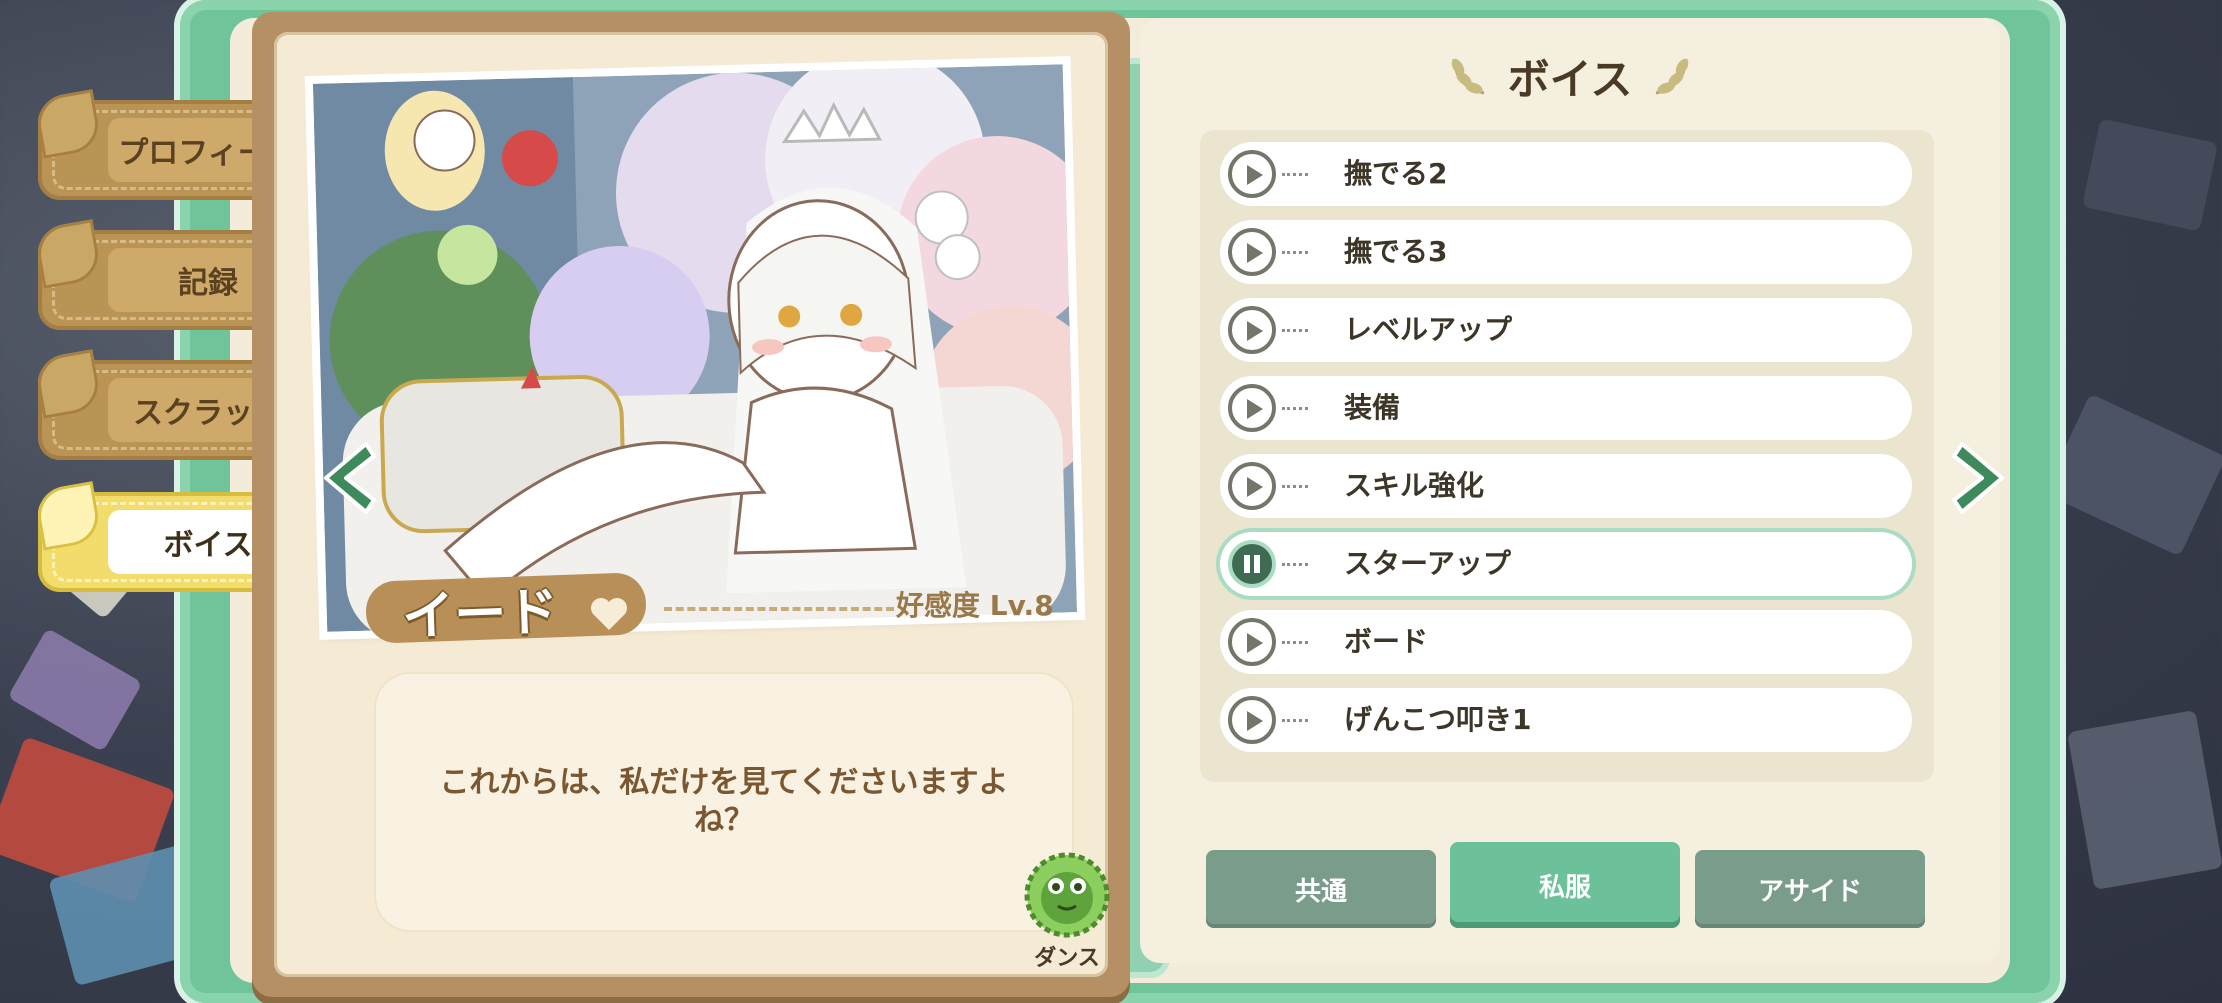  Describe the element at coordinates (1566, 642) in the screenshot. I see `voice-item: ボード` at that location.